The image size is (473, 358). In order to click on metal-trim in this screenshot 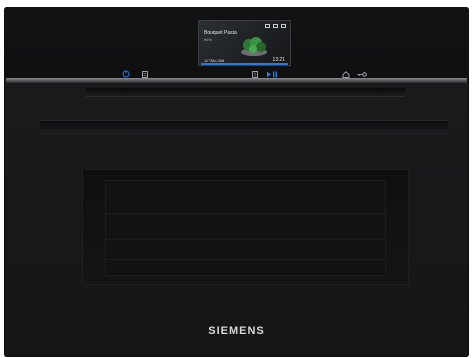, I will do `click(236, 80)`.